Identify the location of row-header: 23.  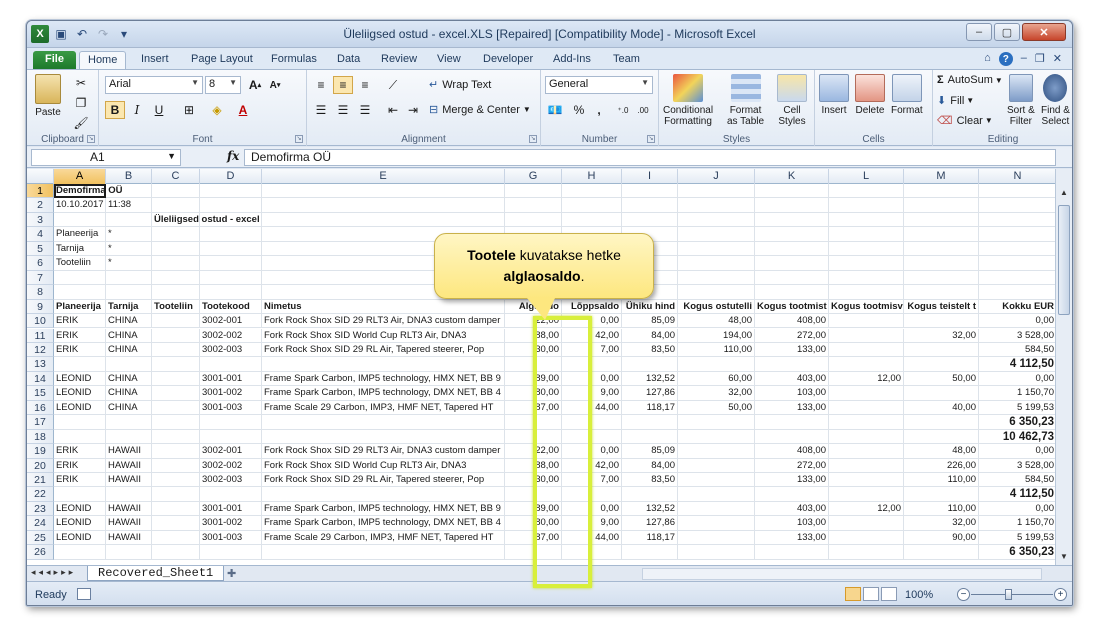
(40, 509).